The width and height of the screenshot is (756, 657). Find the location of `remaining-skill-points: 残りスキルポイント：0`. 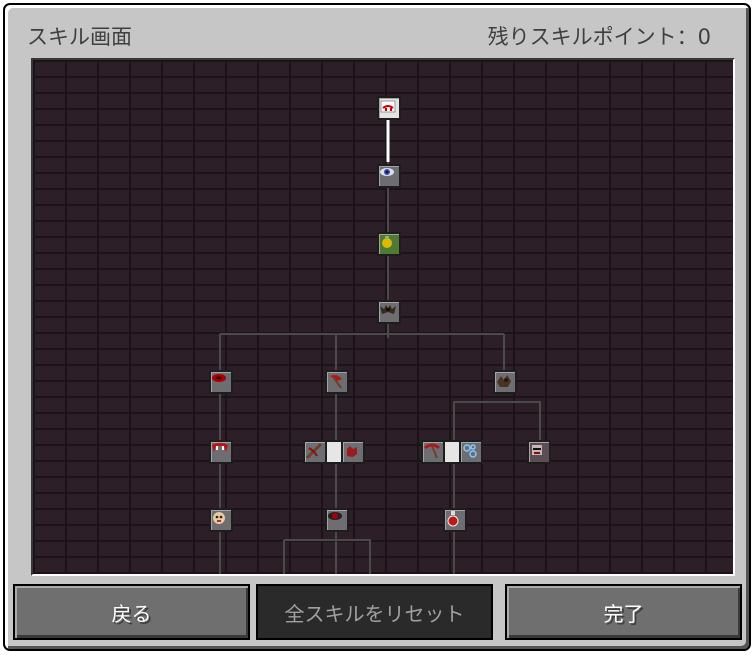

remaining-skill-points: 残りスキルポイント：0 is located at coordinates (599, 37).